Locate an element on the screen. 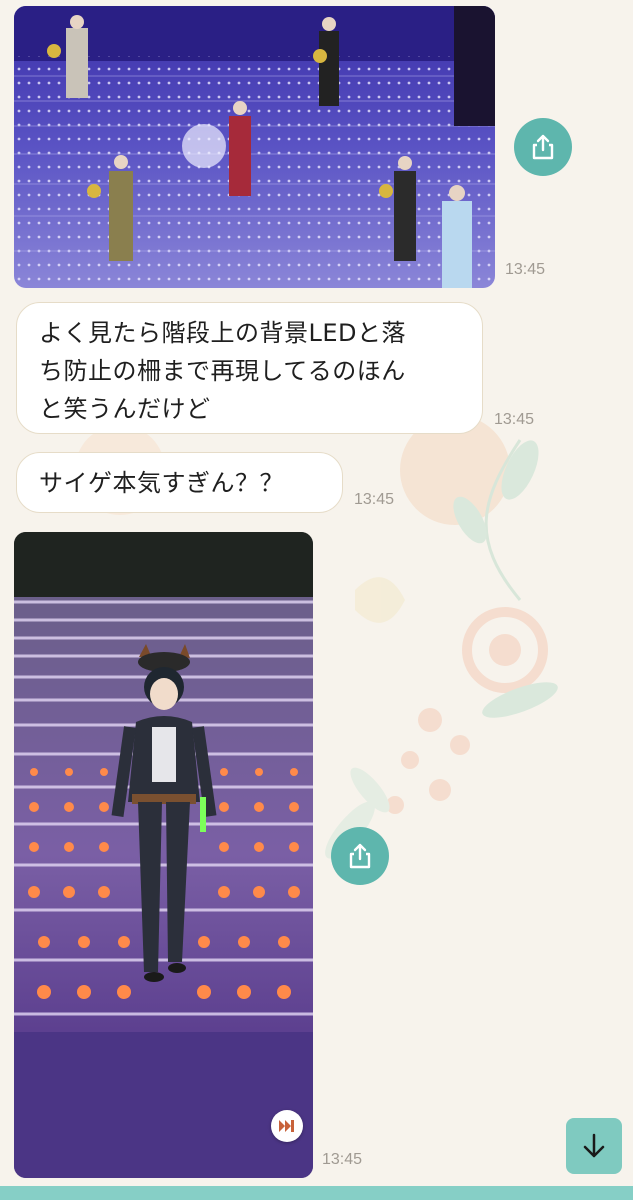 Image resolution: width=633 pixels, height=1200 pixels. message-line: ち防止の柵まで再現してるのほん is located at coordinates (222, 371).